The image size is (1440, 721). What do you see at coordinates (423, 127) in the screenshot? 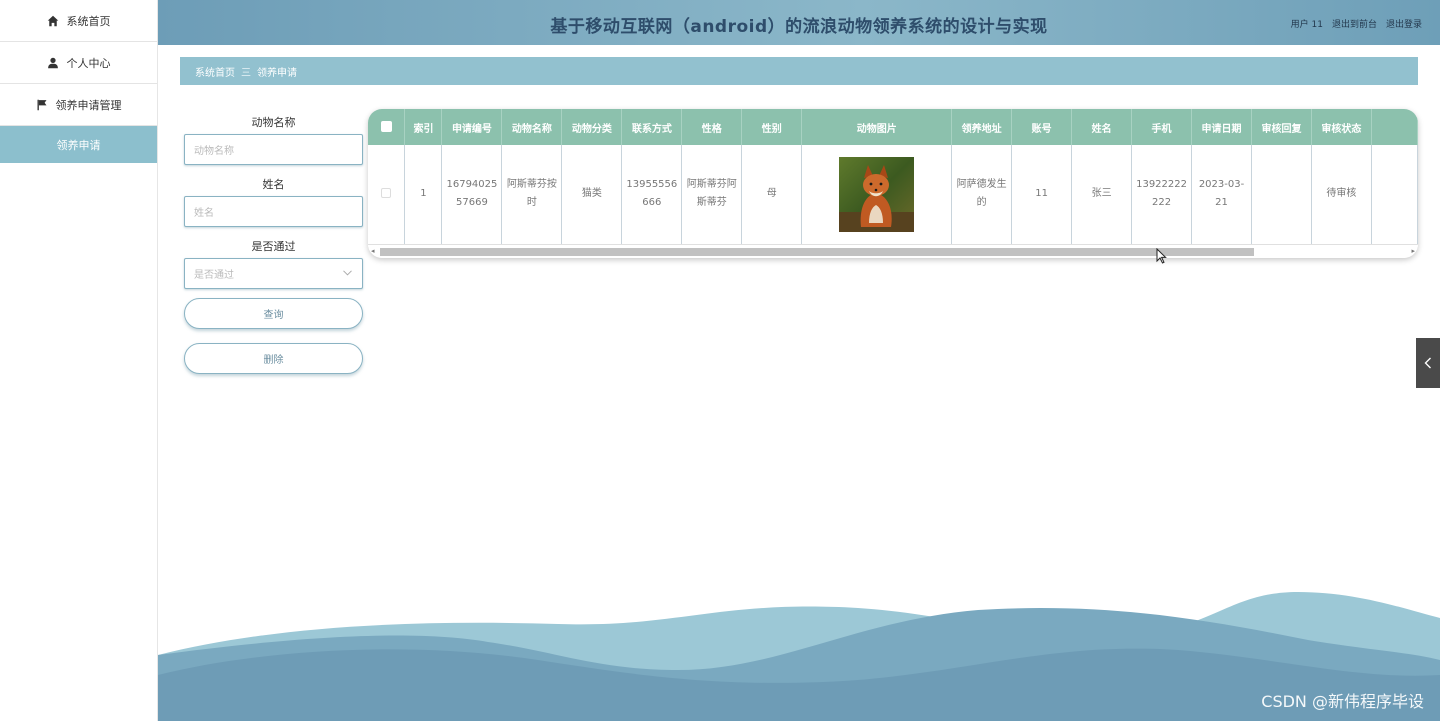
I see `column-header: 索引` at bounding box center [423, 127].